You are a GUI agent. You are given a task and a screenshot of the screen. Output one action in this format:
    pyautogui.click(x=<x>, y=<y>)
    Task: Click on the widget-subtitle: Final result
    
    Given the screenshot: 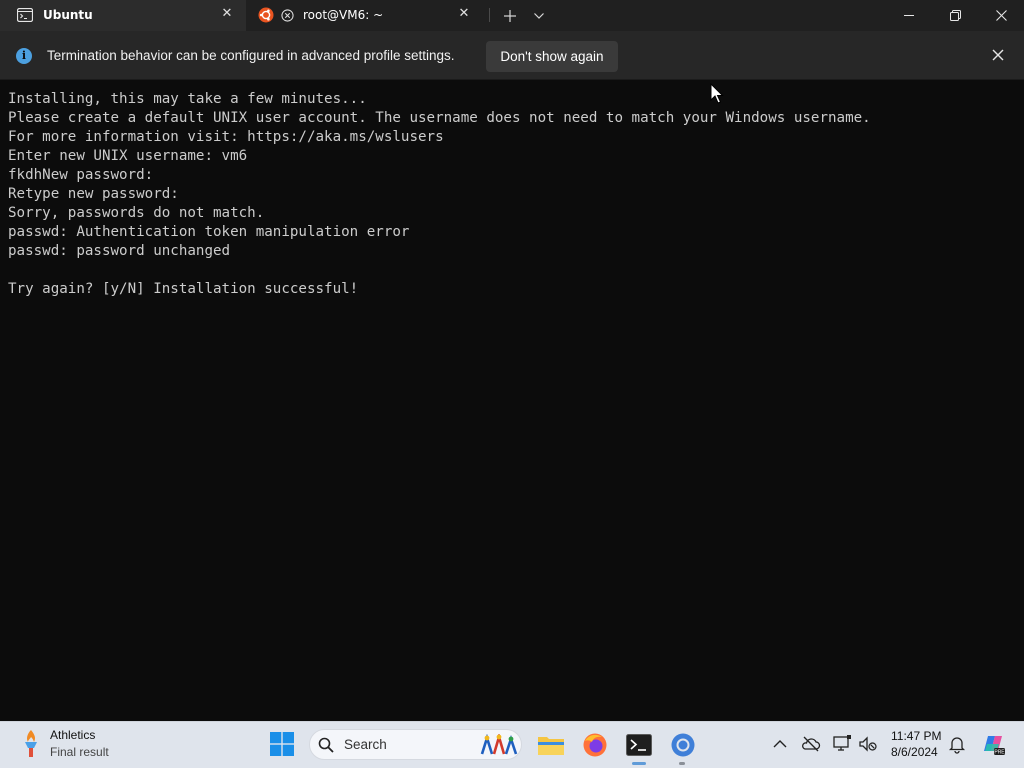 What is the action you would take?
    pyautogui.click(x=79, y=752)
    